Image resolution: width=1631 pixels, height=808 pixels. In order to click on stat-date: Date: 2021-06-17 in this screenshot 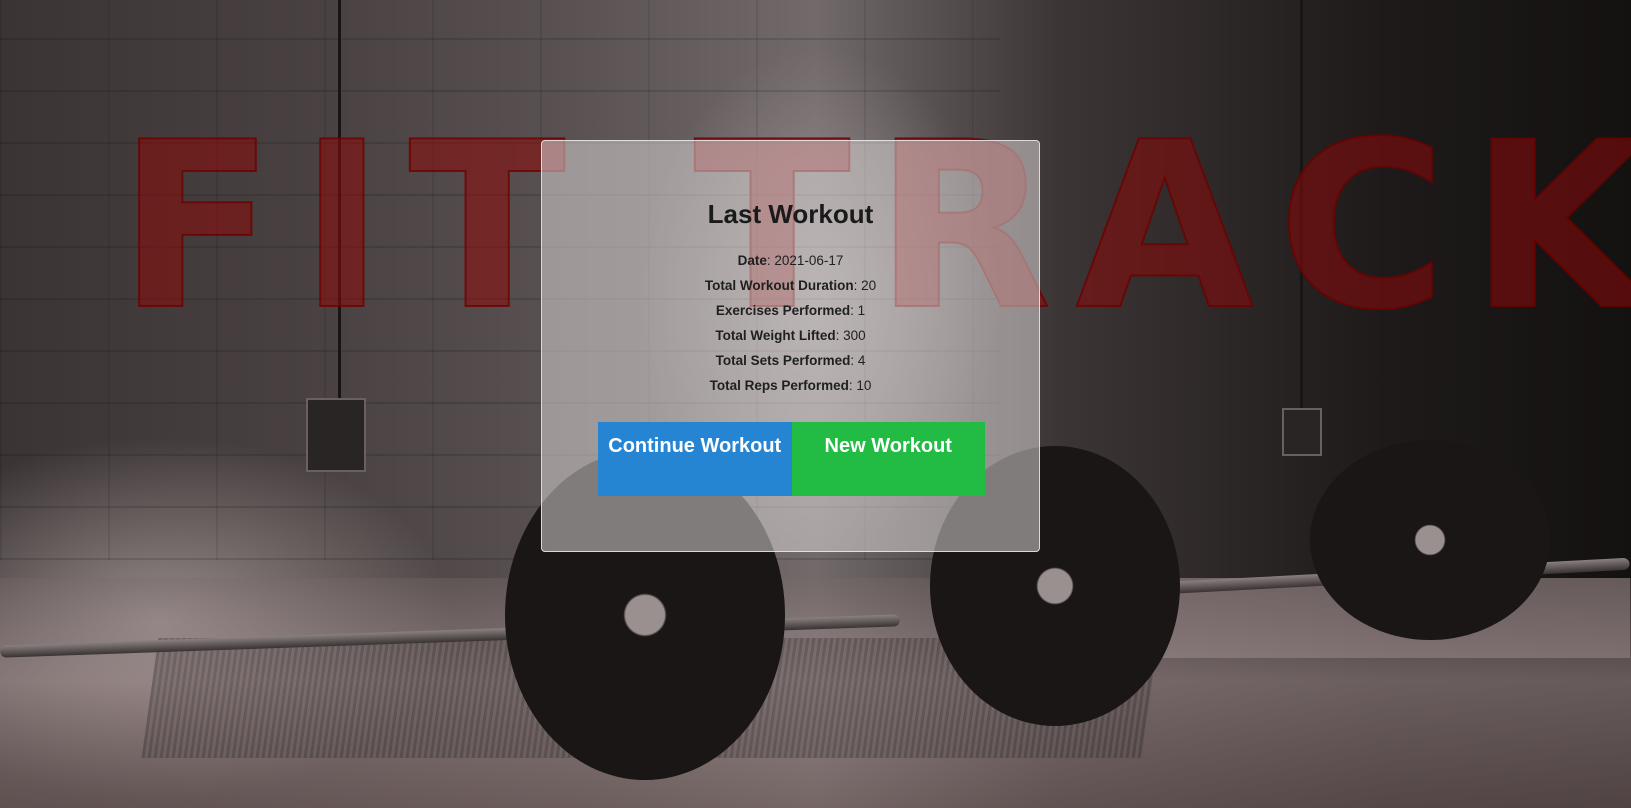, I will do `click(790, 260)`.